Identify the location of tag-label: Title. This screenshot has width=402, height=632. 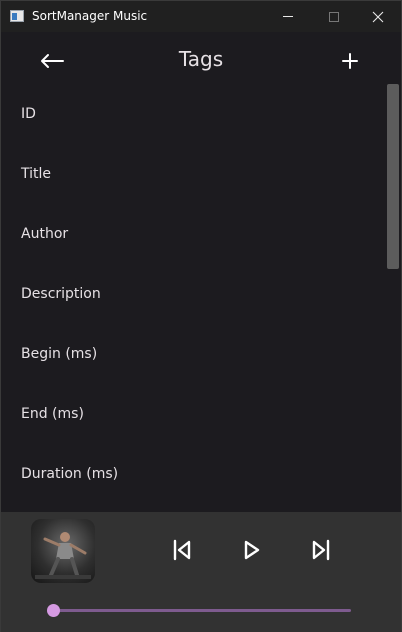
(36, 174).